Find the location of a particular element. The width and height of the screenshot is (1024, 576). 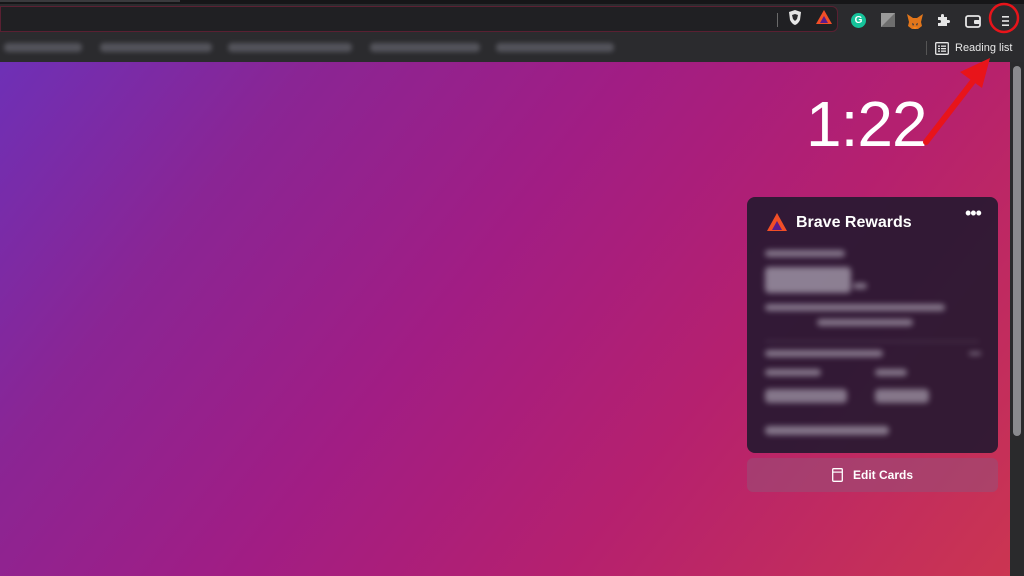

blurred-earning-label is located at coordinates (793, 372).